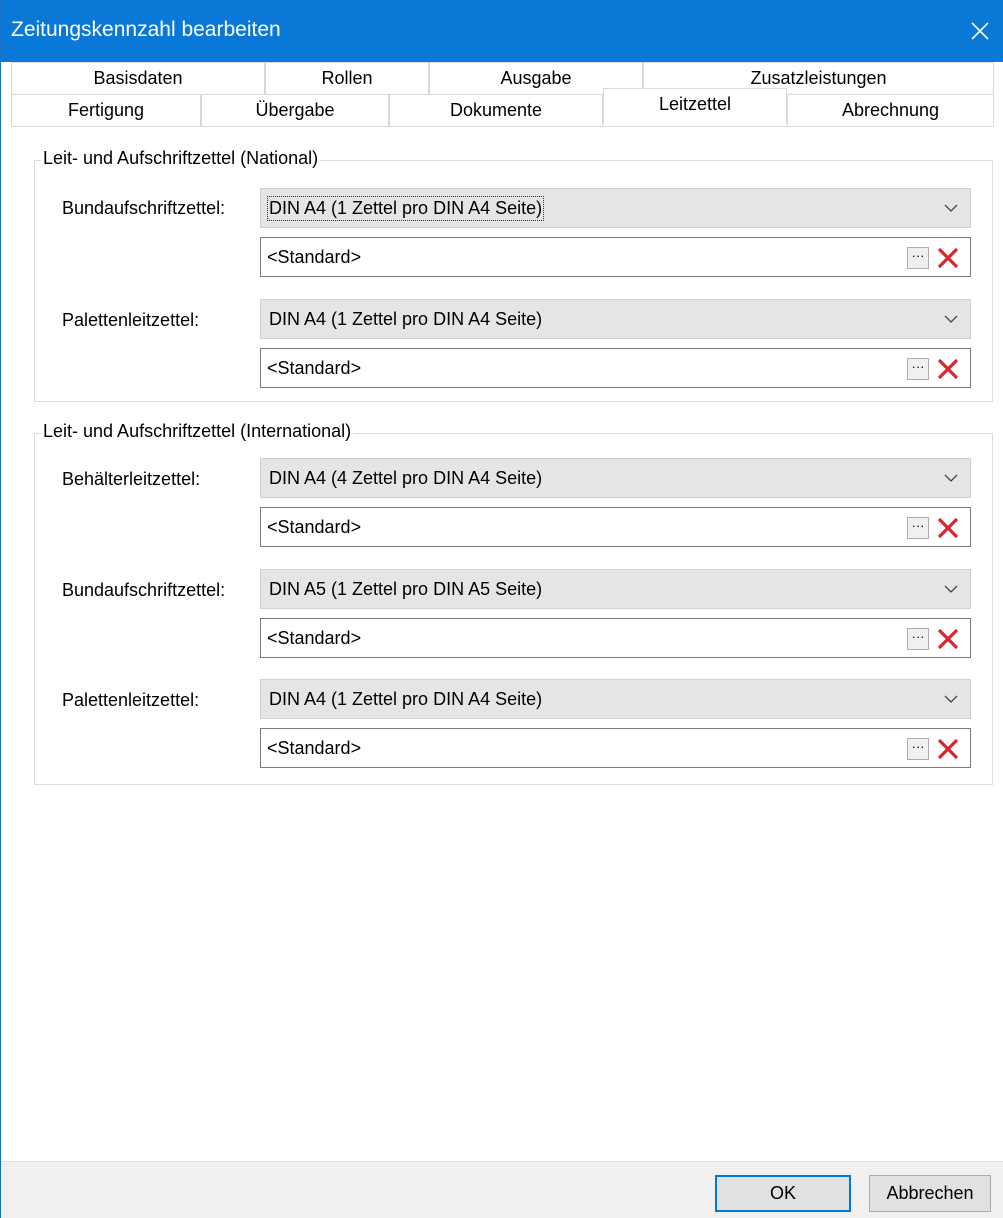  What do you see at coordinates (502, 1189) in the screenshot?
I see `dialog-footer: OK Abbrechen` at bounding box center [502, 1189].